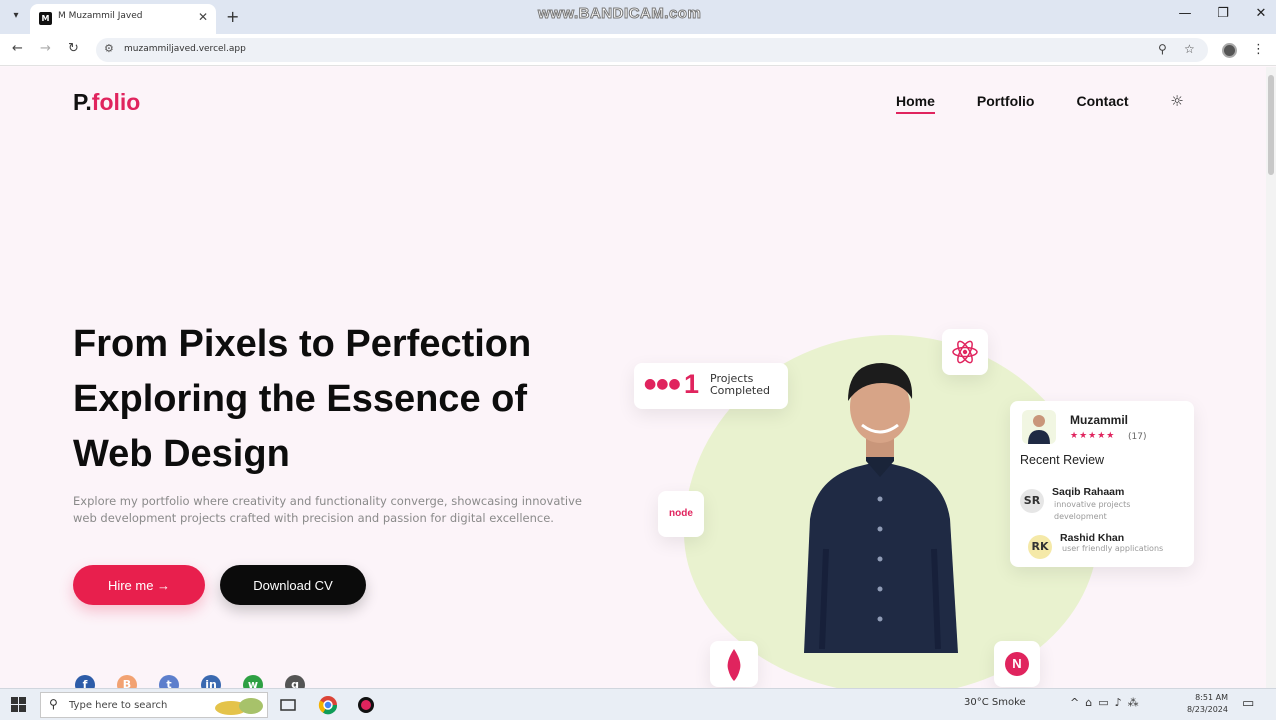 The height and width of the screenshot is (720, 1276). Describe the element at coordinates (1207, 704) in the screenshot. I see `taskbar-clock: 8:51 AM 8/23/2024` at that location.